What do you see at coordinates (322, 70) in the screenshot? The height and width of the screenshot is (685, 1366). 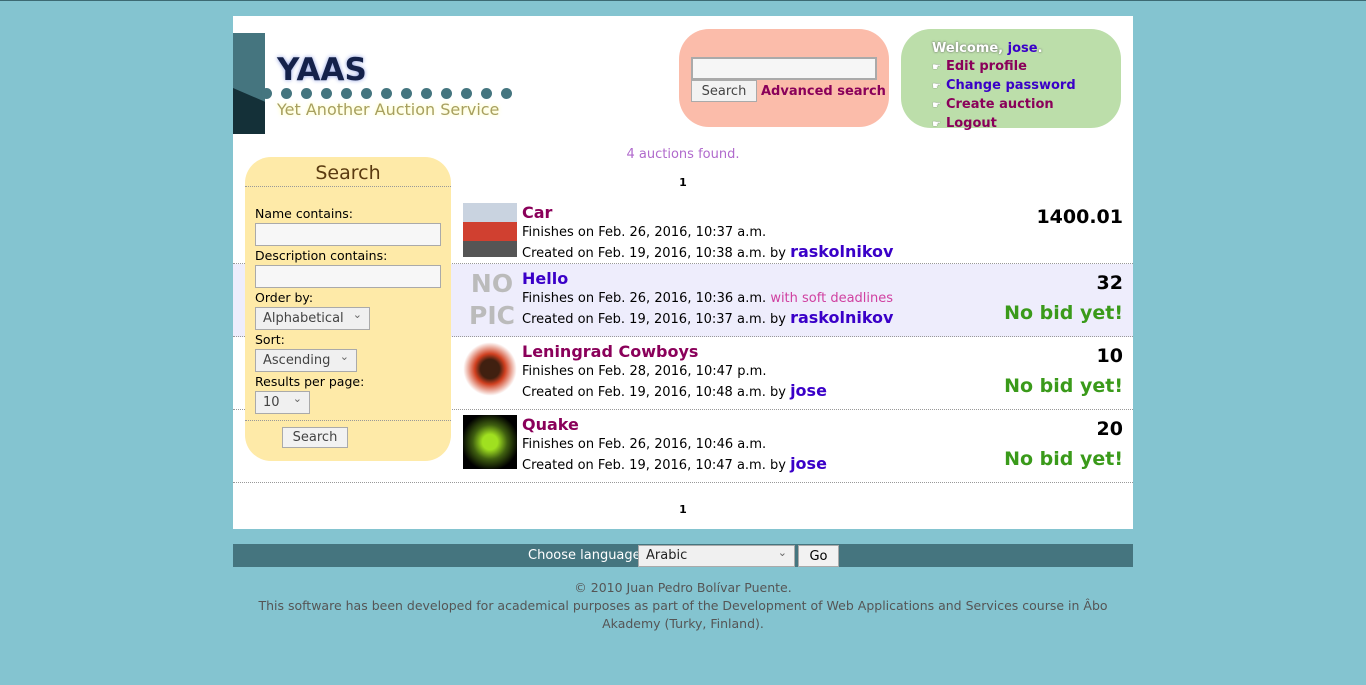 I see `site-title: YAAS` at bounding box center [322, 70].